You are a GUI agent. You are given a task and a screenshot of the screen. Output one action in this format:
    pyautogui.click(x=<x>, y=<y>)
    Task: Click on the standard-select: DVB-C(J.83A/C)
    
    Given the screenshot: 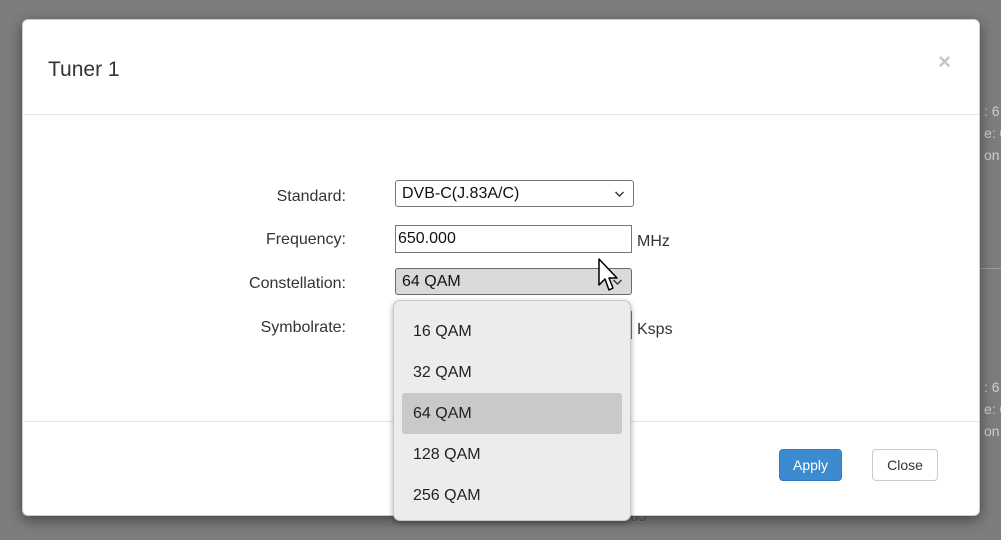 What is the action you would take?
    pyautogui.click(x=514, y=193)
    